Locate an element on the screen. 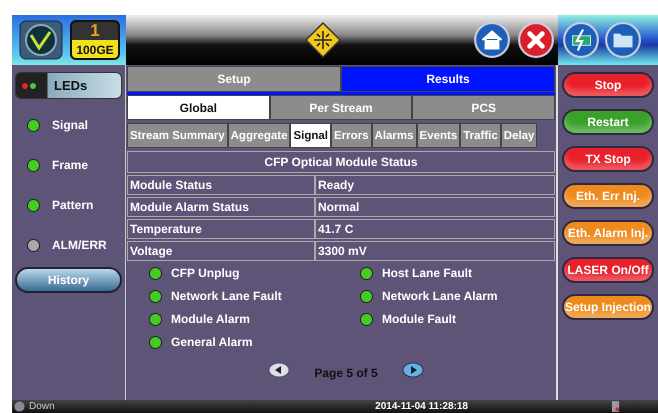 The width and height of the screenshot is (658, 413). folder-icon is located at coordinates (623, 40).